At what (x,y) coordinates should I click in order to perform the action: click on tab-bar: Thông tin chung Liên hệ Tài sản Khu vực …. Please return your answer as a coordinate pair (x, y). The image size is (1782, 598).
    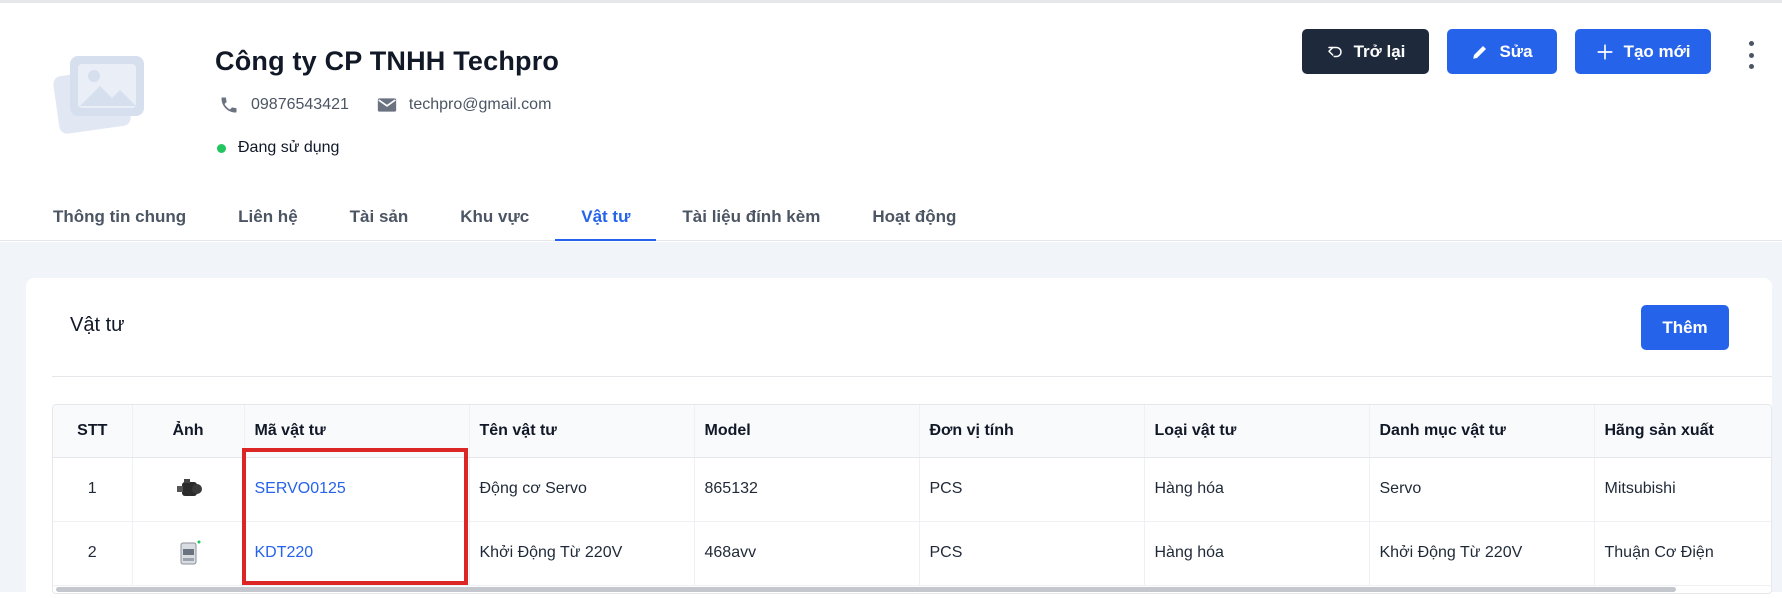
    Looking at the image, I should click on (504, 217).